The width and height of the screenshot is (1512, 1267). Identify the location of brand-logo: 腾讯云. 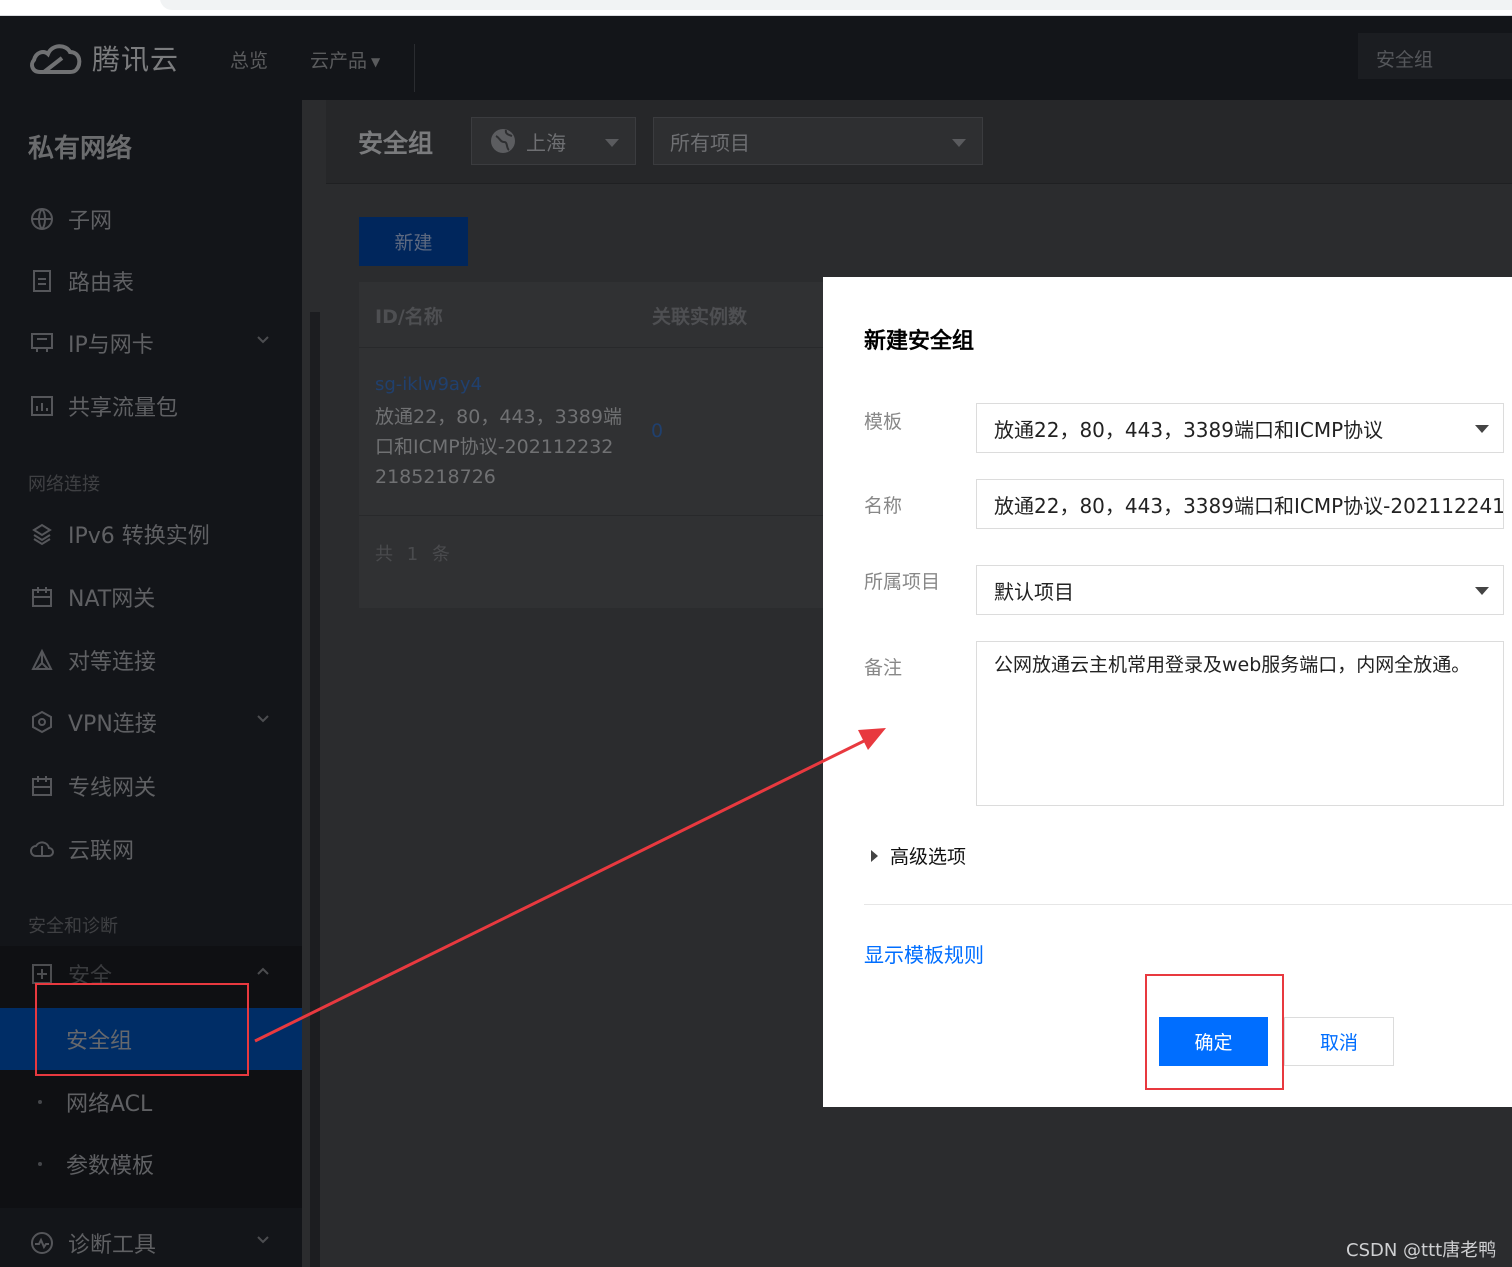
(103, 58).